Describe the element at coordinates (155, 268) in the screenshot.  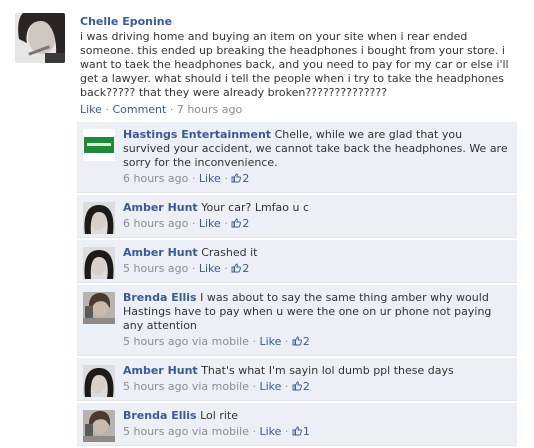
I see `comment-timestamp: 5 hours ago` at that location.